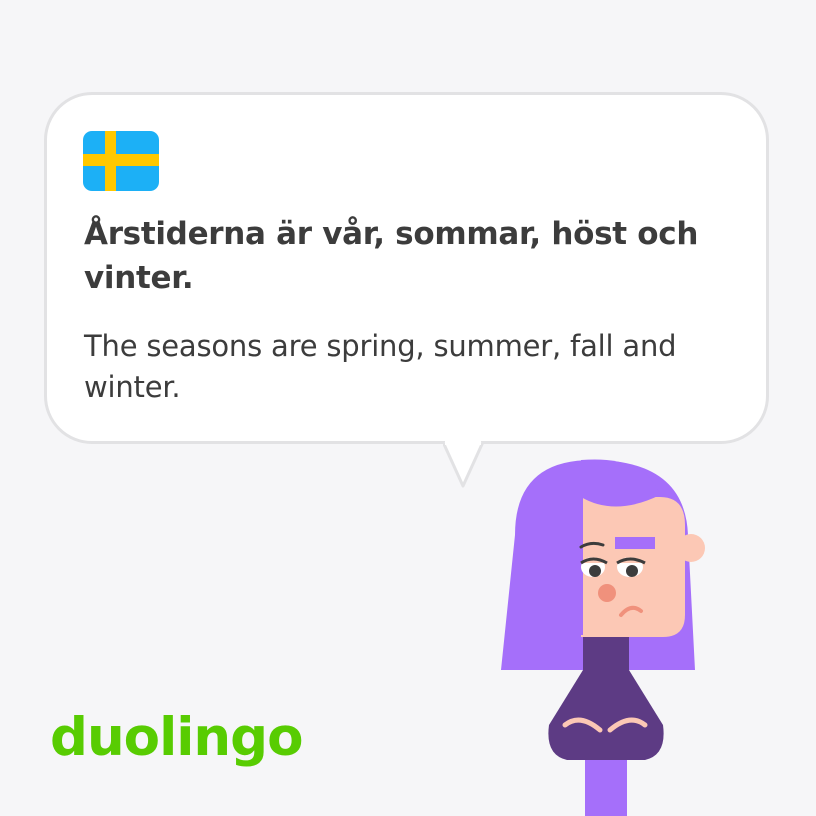 The height and width of the screenshot is (816, 816). Describe the element at coordinates (464, 464) in the screenshot. I see `speech-bubble-tail` at that location.